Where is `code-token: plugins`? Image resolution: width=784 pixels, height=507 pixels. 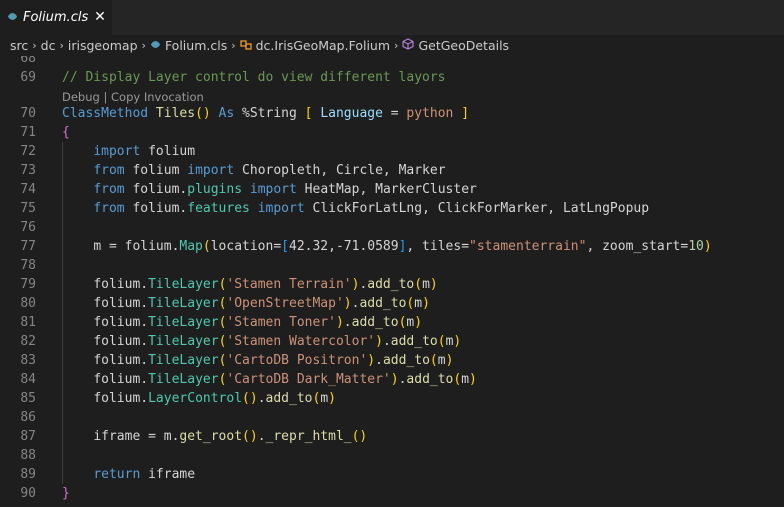 code-token: plugins is located at coordinates (215, 189).